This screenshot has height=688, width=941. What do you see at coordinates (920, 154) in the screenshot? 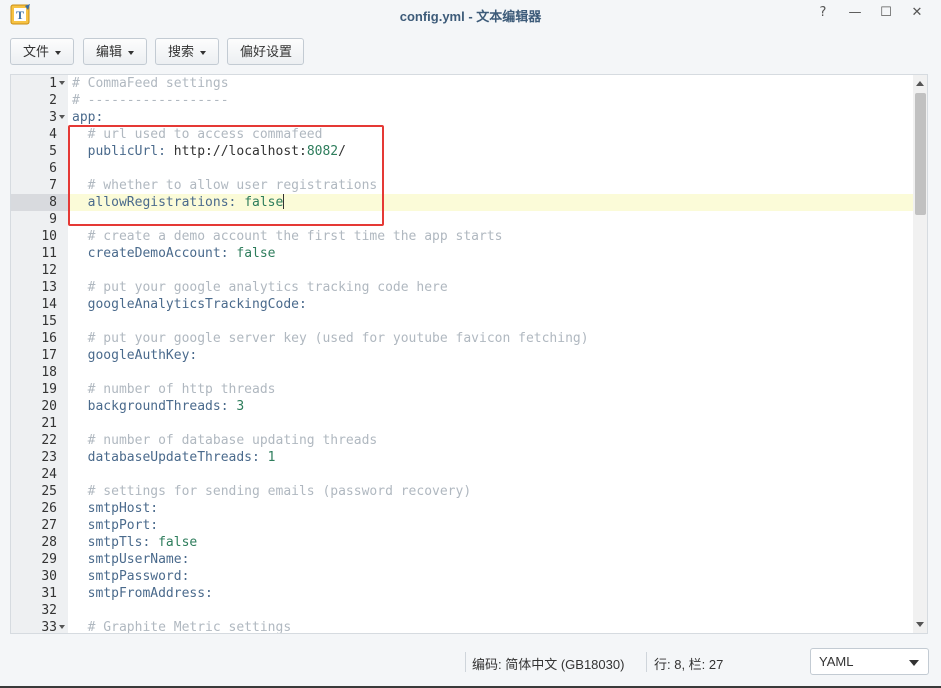
I see `scrollbar-thumb` at bounding box center [920, 154].